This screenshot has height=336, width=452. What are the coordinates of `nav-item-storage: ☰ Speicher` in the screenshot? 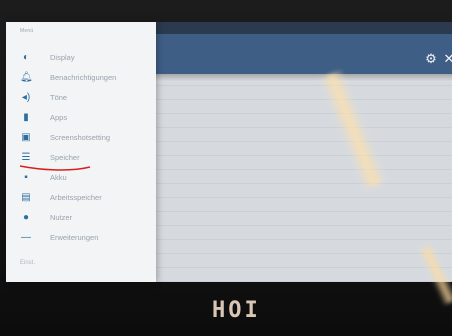 It's located at (81, 158).